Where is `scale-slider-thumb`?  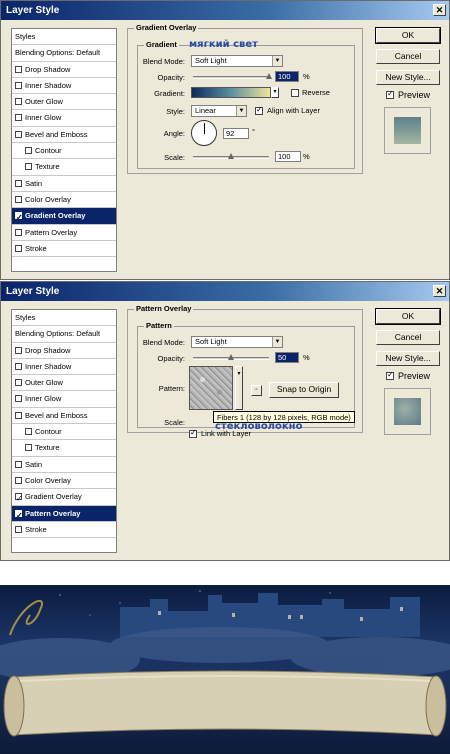
scale-slider-thumb is located at coordinates (231, 156).